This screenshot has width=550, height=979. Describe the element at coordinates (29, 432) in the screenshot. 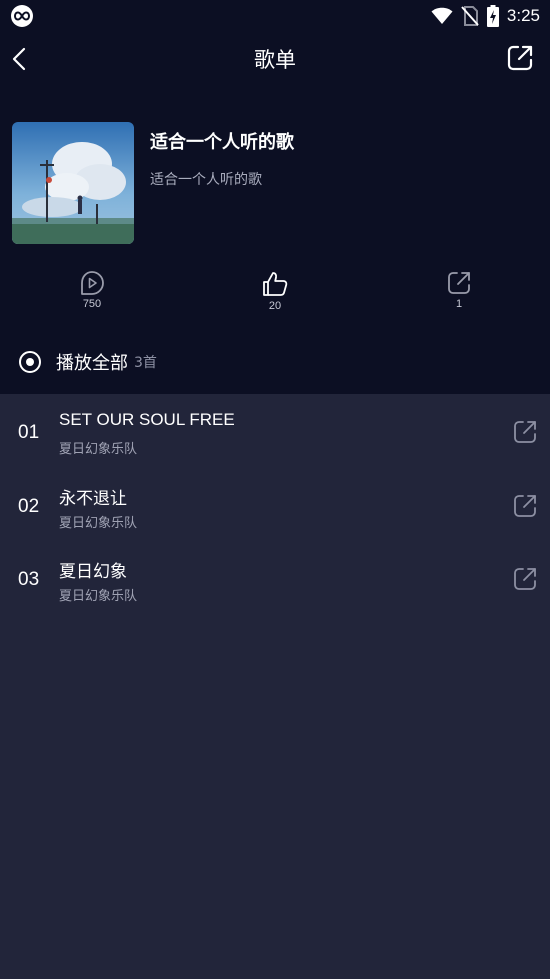

I see `song-index: 01` at that location.